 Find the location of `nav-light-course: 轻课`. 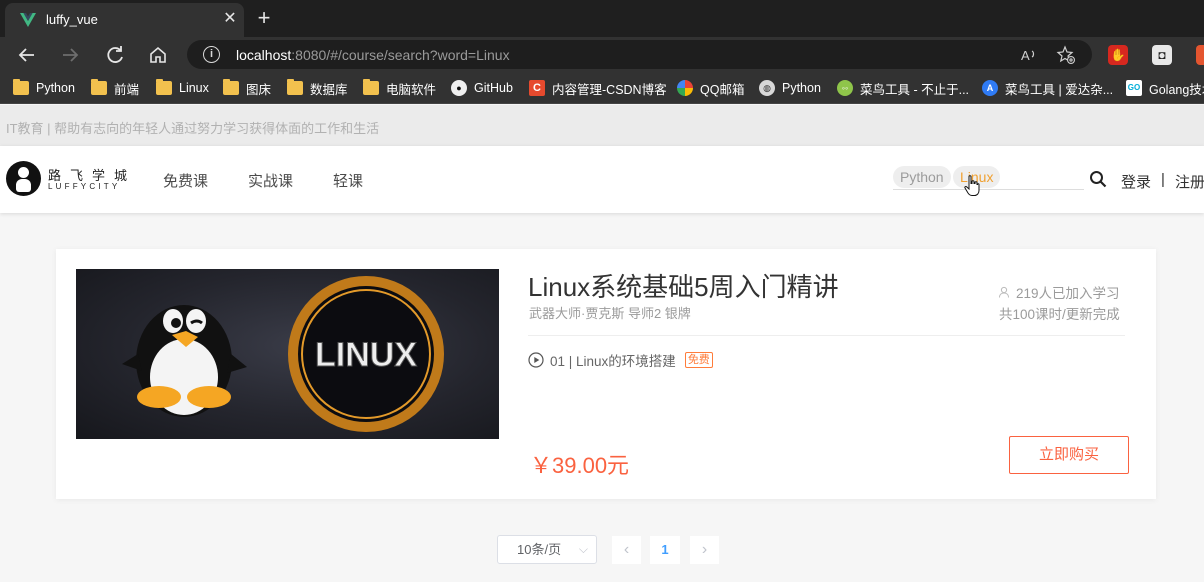

nav-light-course: 轻课 is located at coordinates (348, 180).